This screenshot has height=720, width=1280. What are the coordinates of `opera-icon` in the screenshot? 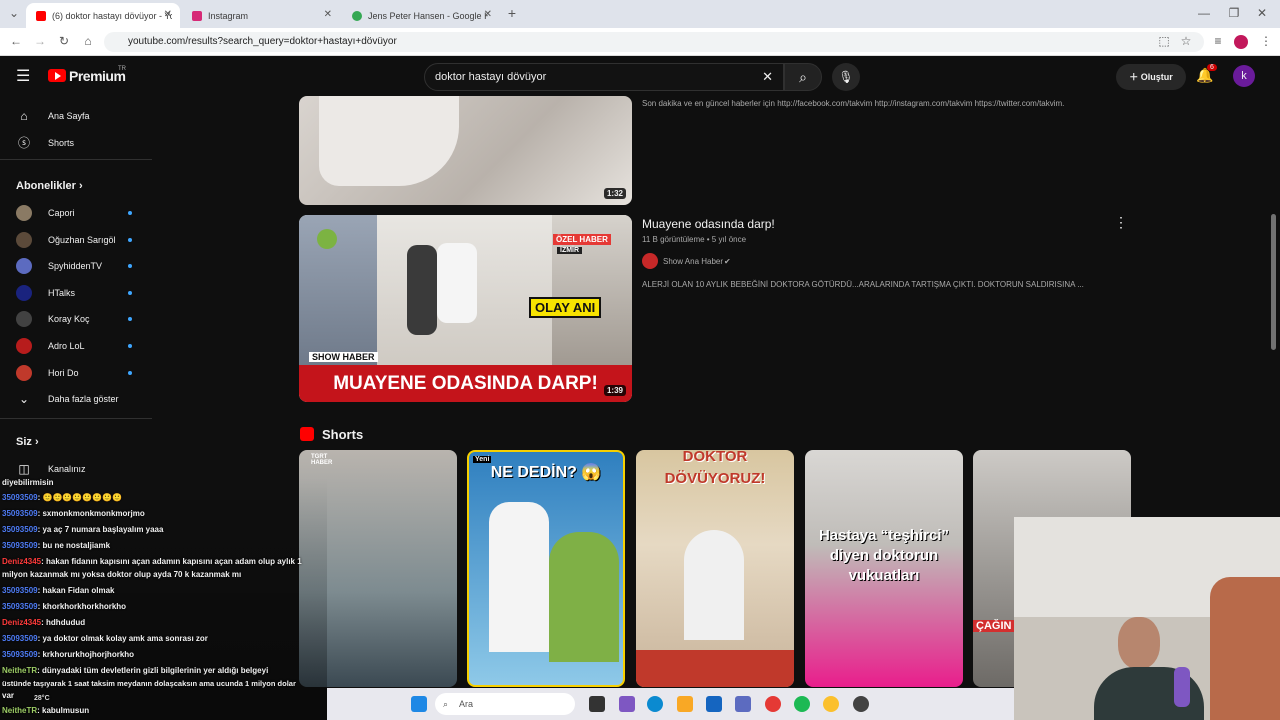 It's located at (773, 704).